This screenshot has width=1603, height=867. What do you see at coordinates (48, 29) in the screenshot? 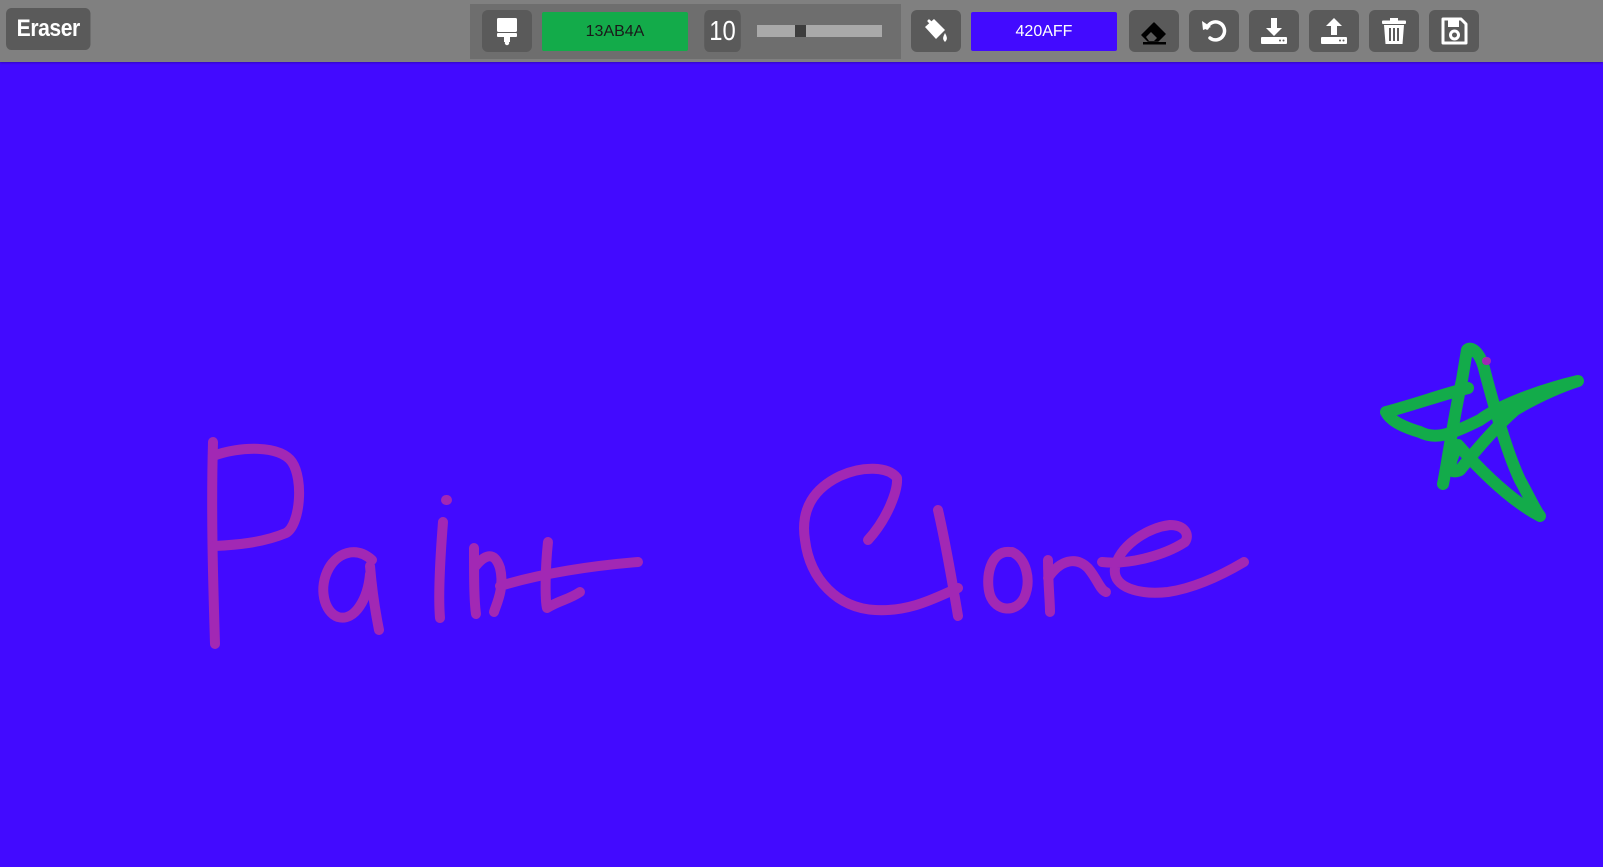
I see `active-tool-label: Eraser` at bounding box center [48, 29].